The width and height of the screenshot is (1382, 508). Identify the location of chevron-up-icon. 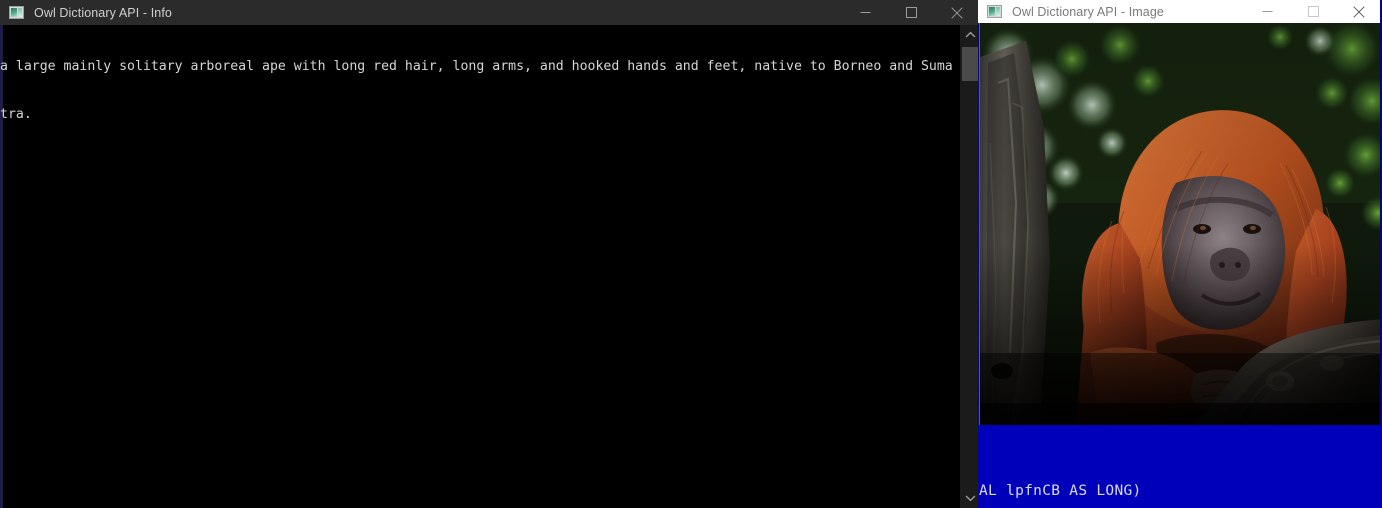
(970, 34).